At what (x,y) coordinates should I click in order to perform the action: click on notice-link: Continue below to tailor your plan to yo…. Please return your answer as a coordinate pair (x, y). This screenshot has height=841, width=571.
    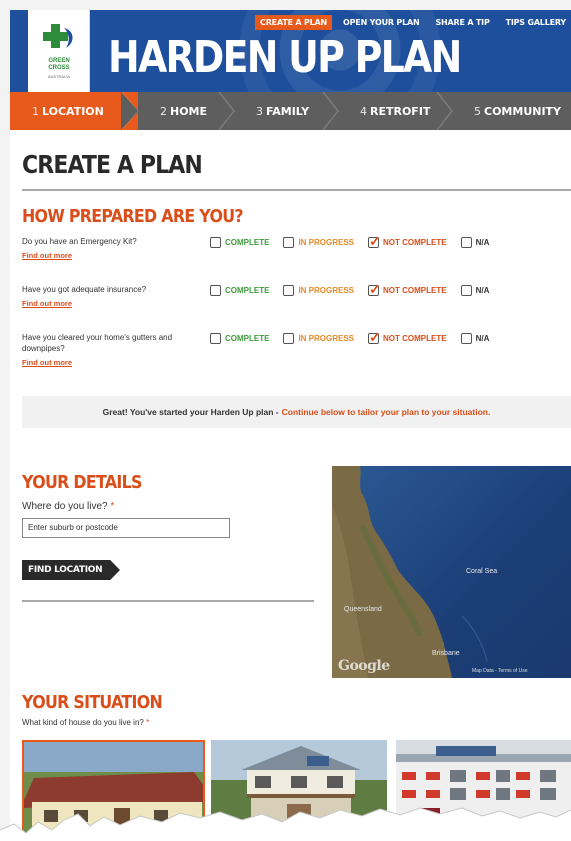
    Looking at the image, I should click on (386, 412).